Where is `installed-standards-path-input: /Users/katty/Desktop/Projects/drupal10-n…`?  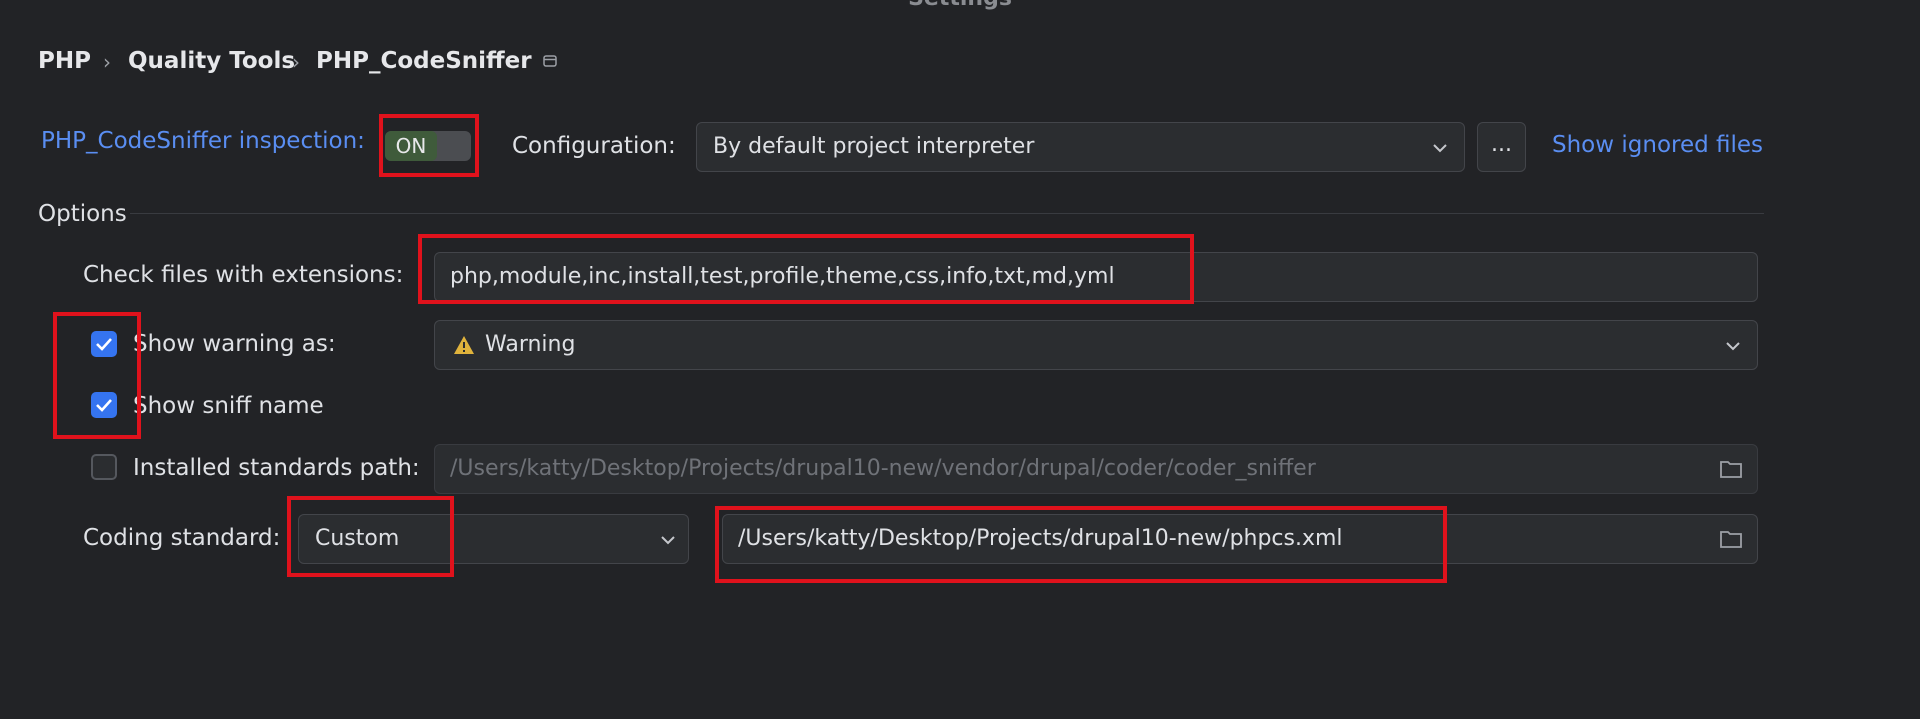 installed-standards-path-input: /Users/katty/Desktop/Projects/drupal10-n… is located at coordinates (1096, 469).